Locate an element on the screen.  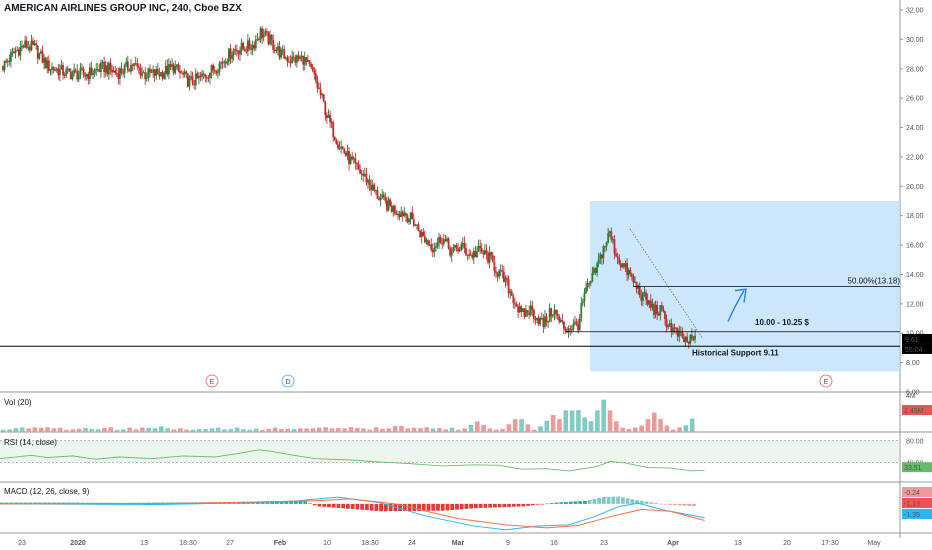
zone-label: 10.00 - 10.25 $ is located at coordinates (782, 322).